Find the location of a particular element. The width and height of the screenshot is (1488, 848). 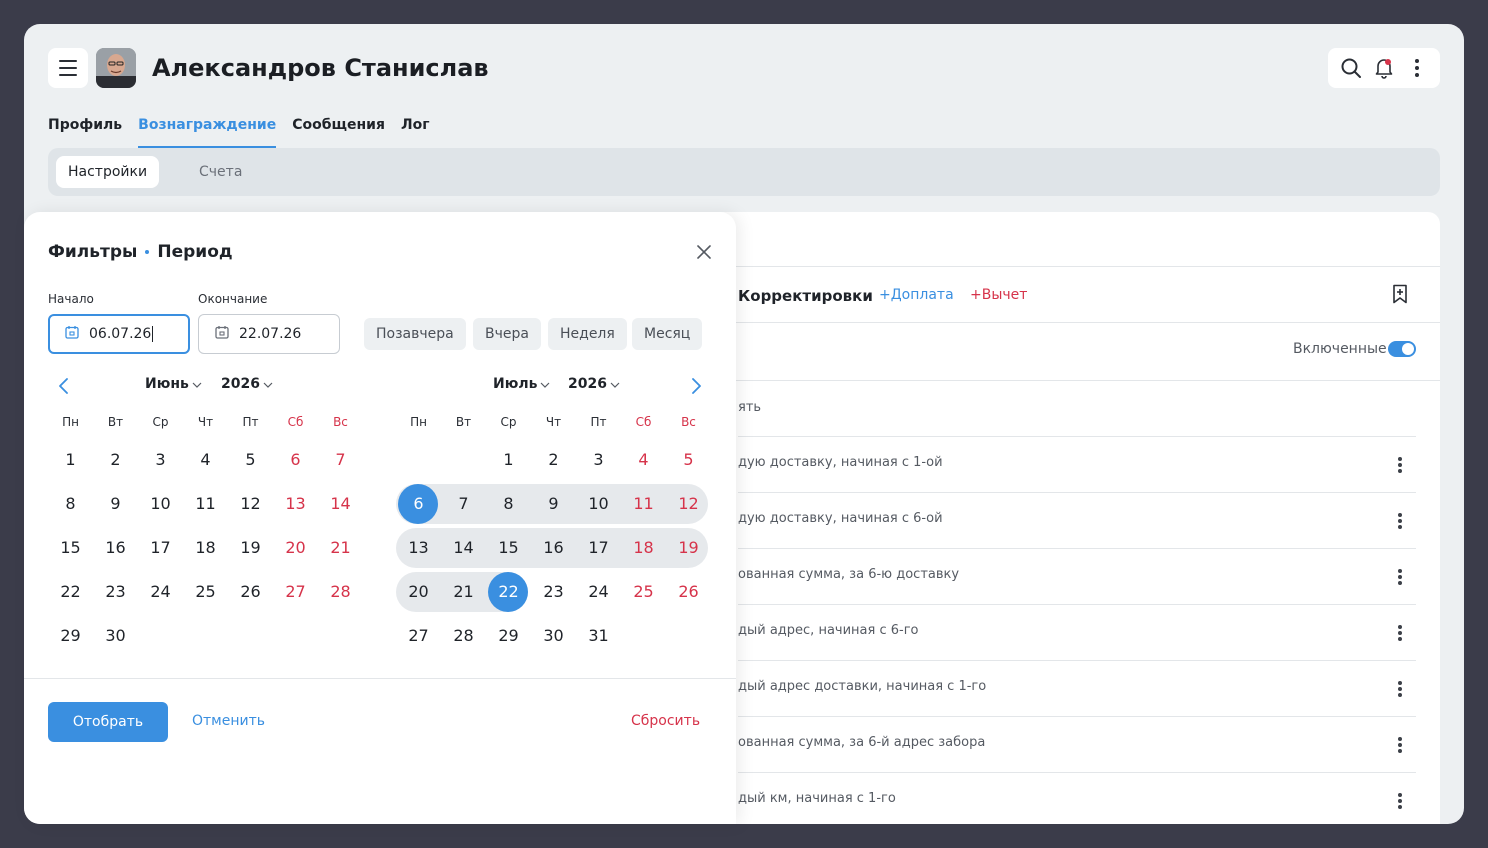

subtab-invoices: Счета is located at coordinates (220, 172).